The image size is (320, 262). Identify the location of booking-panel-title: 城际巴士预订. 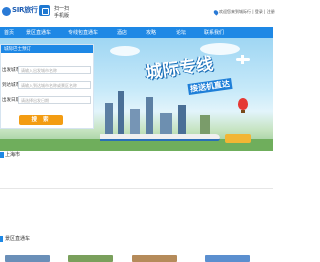
(17, 49).